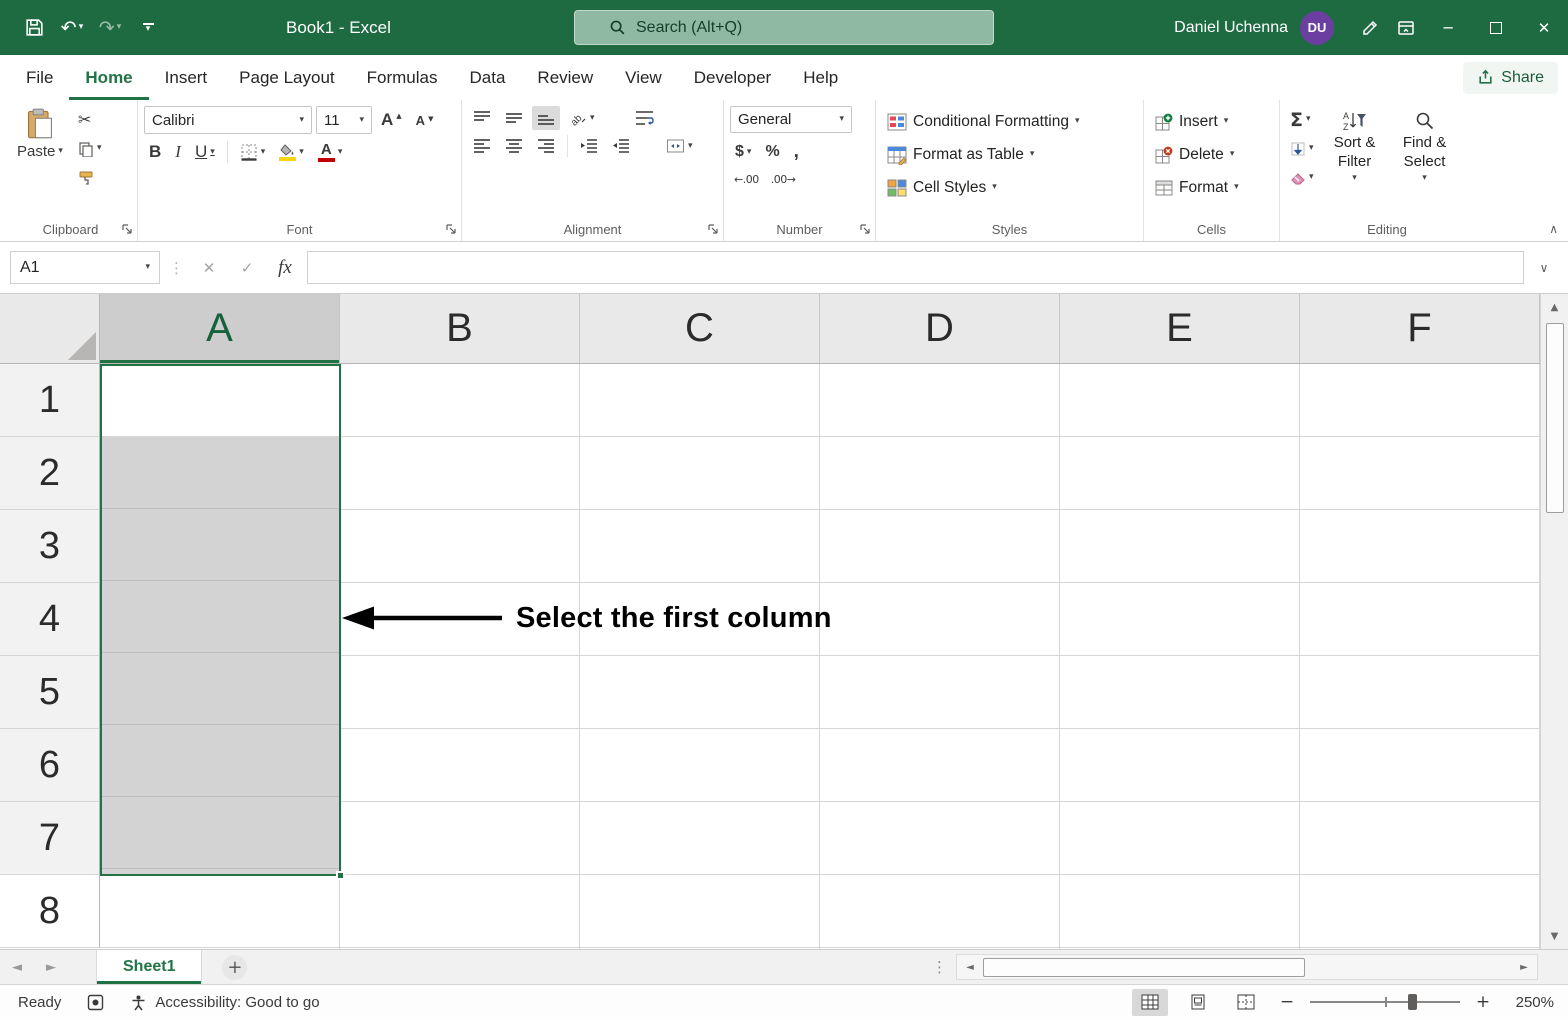  Describe the element at coordinates (1544, 27) in the screenshot. I see `close-button: ✕` at that location.